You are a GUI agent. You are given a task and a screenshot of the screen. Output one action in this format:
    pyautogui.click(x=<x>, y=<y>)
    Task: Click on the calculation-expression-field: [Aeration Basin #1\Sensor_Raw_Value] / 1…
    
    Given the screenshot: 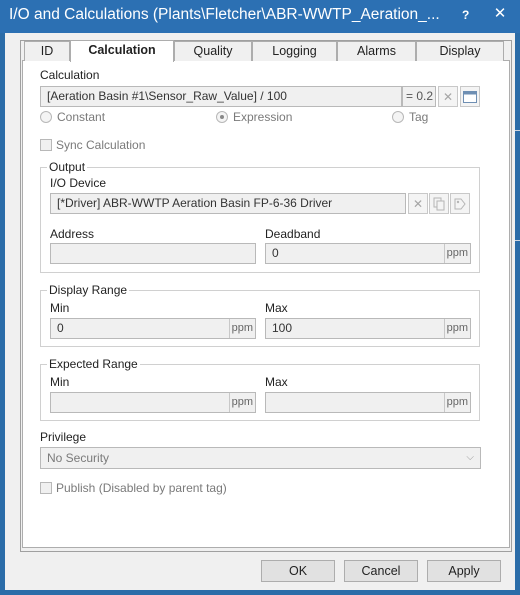 What is the action you would take?
    pyautogui.click(x=221, y=96)
    